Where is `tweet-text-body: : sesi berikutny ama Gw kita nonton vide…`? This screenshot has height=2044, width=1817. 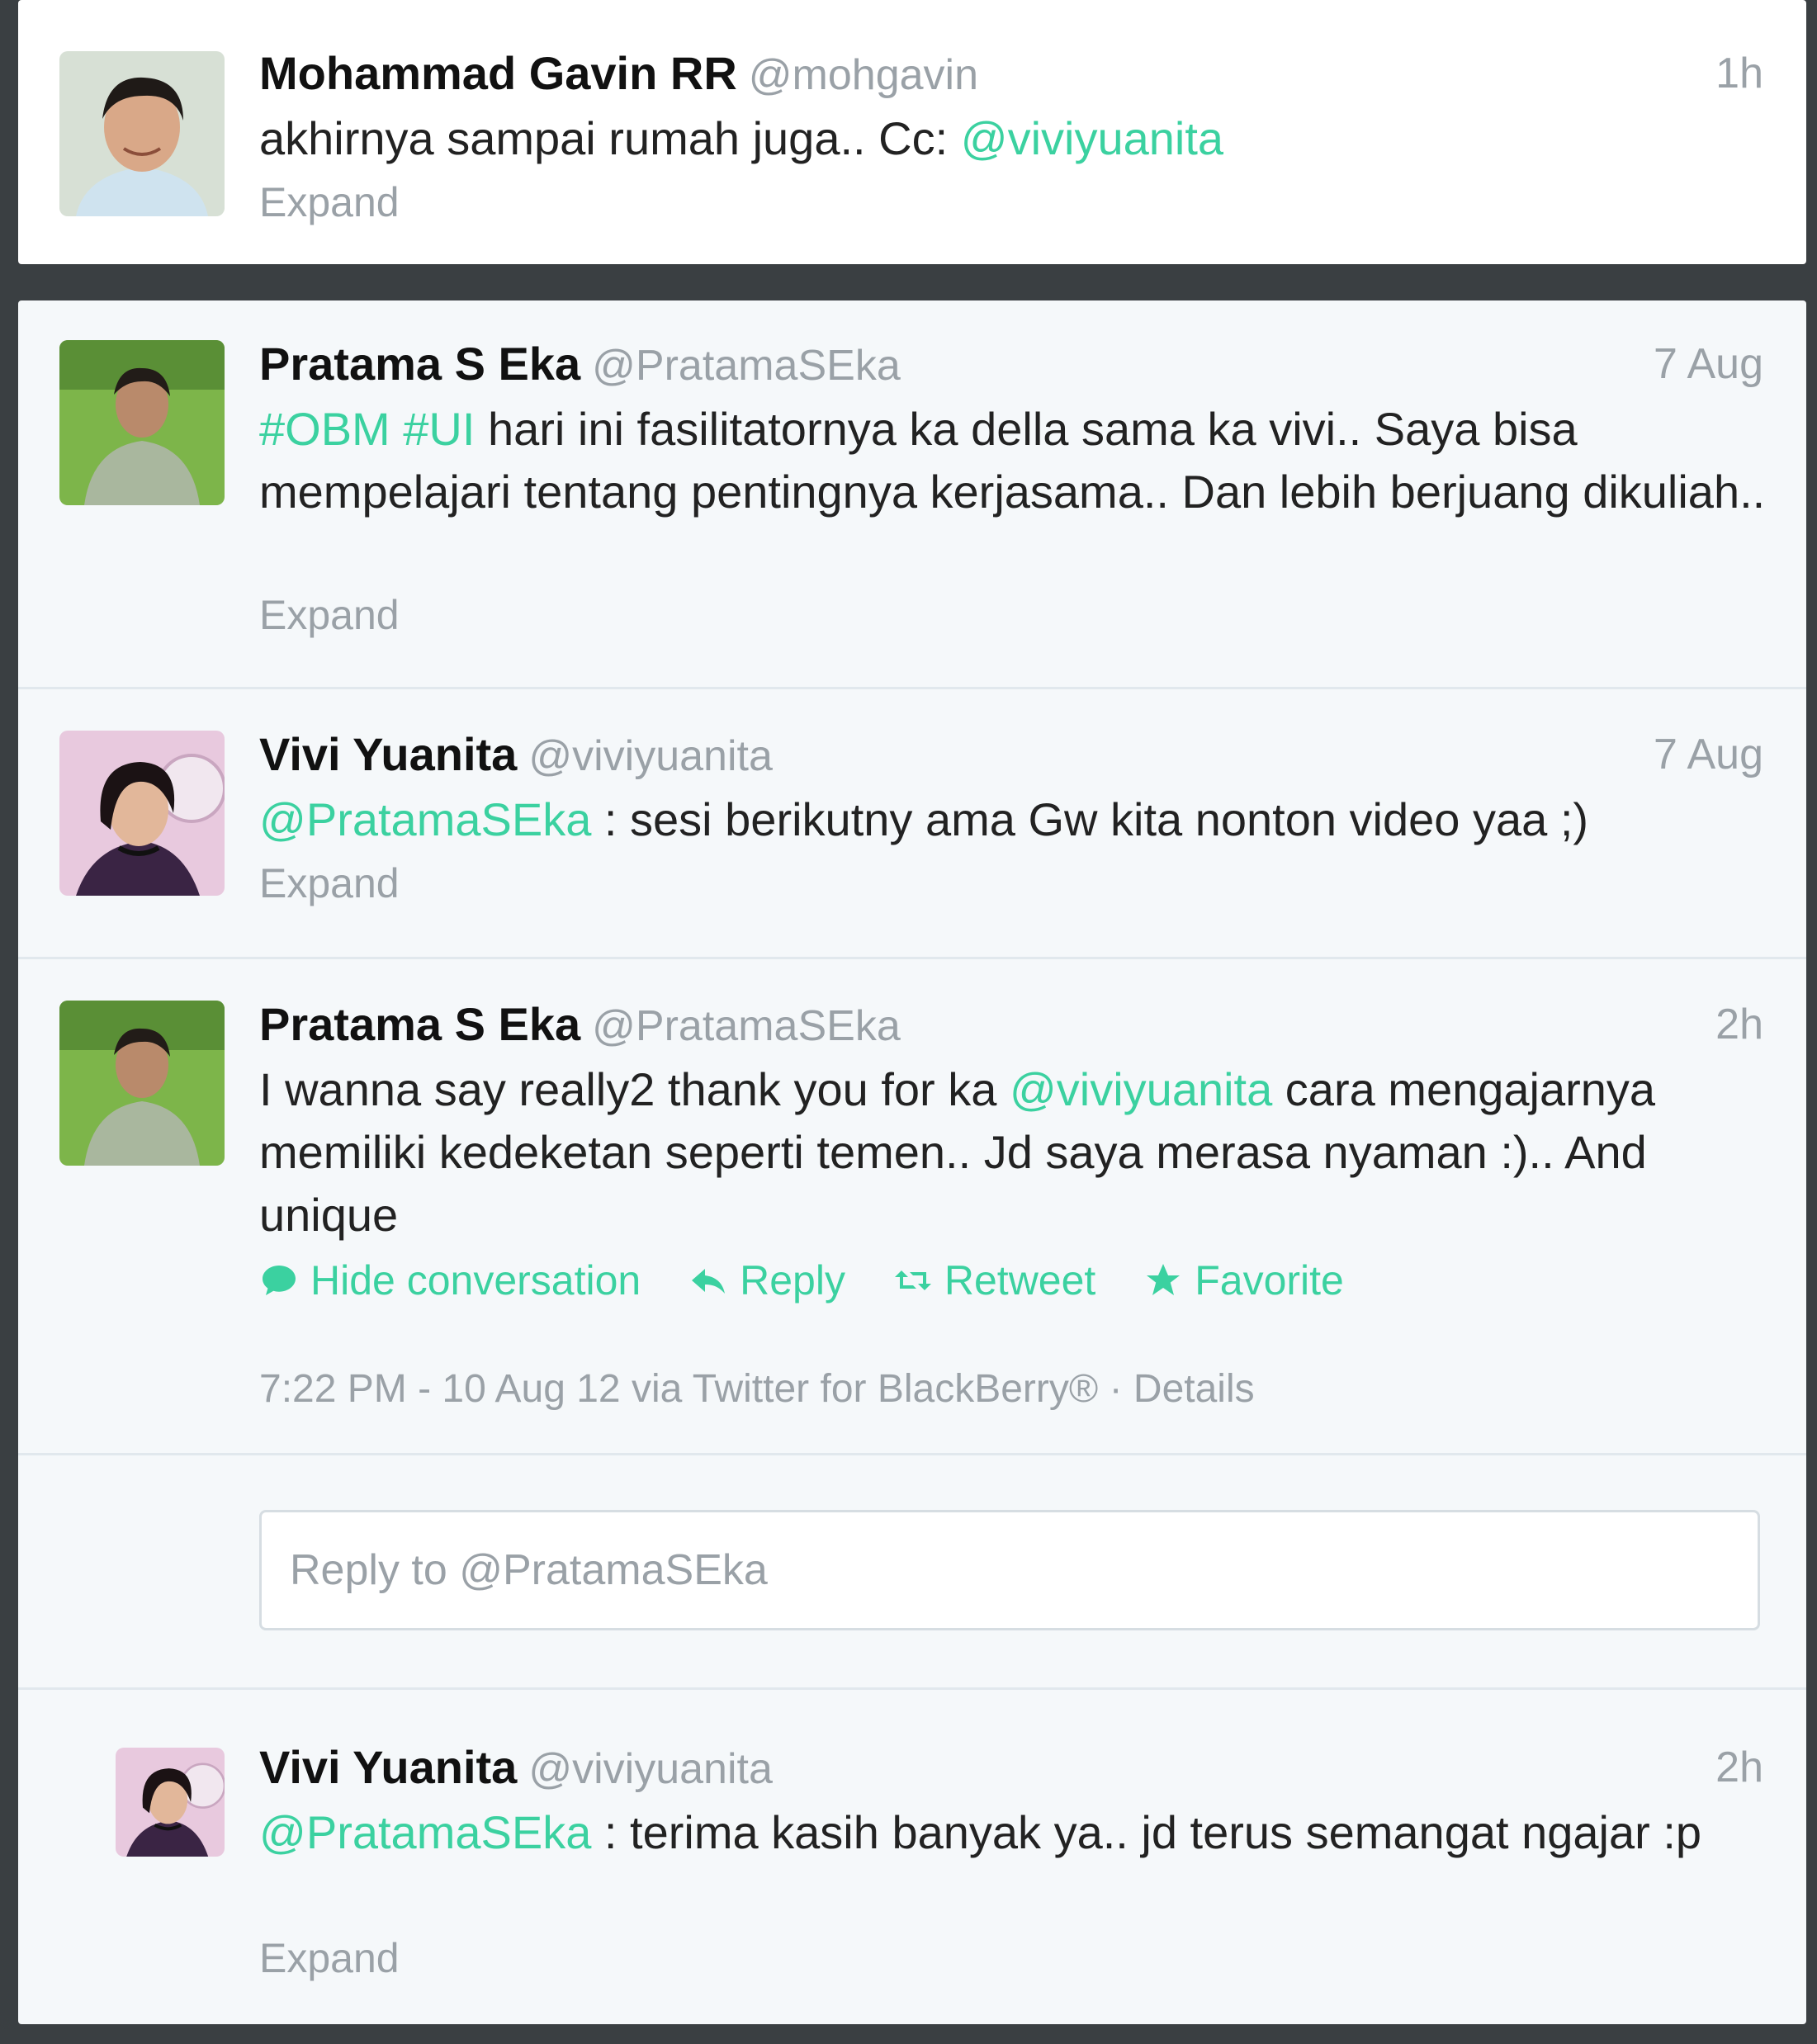
tweet-text-body: : sesi berikutny ama Gw kita nonton vide… is located at coordinates (1090, 819).